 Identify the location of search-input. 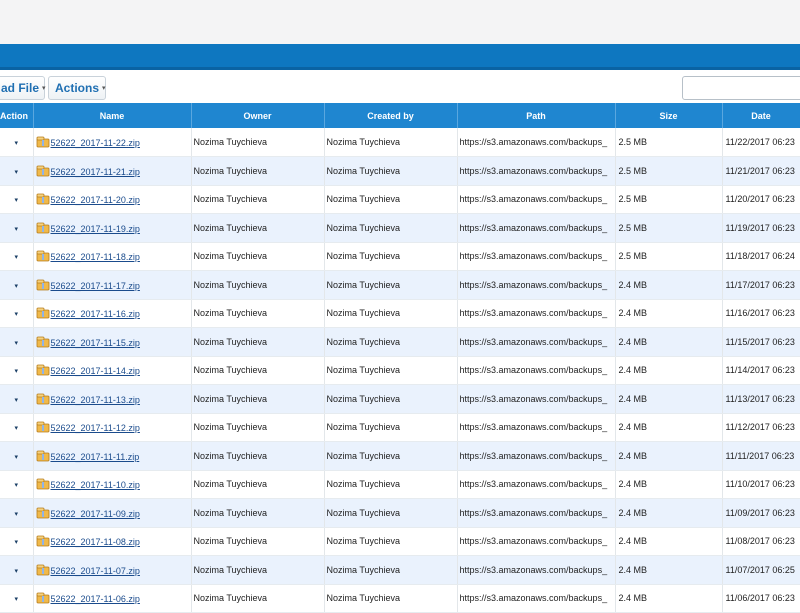
(741, 88).